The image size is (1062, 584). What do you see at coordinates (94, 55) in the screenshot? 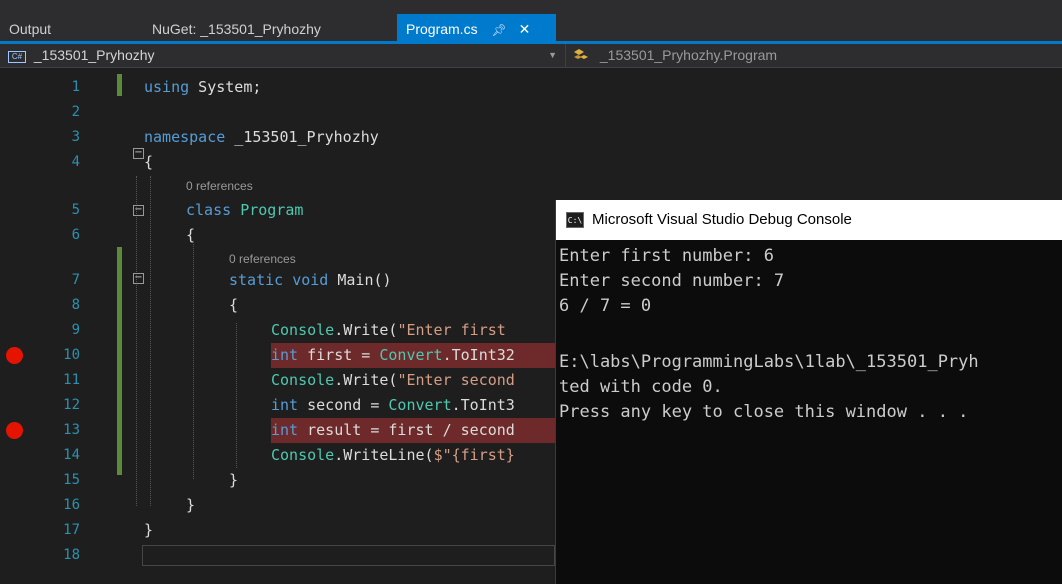
I see `project-name: _153501_Pryhozhy` at bounding box center [94, 55].